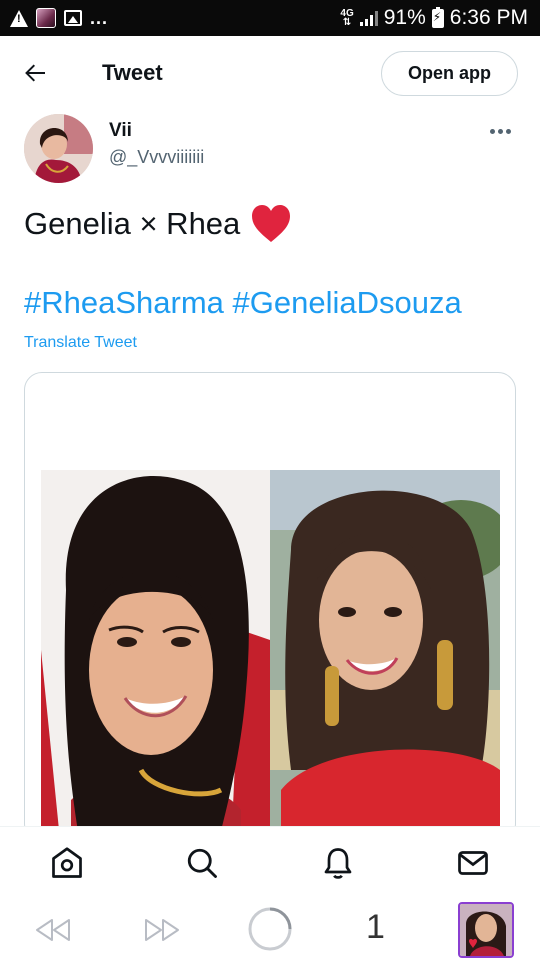 Image resolution: width=540 pixels, height=960 pixels. What do you see at coordinates (503, 131) in the screenshot?
I see `more-options-icon` at bounding box center [503, 131].